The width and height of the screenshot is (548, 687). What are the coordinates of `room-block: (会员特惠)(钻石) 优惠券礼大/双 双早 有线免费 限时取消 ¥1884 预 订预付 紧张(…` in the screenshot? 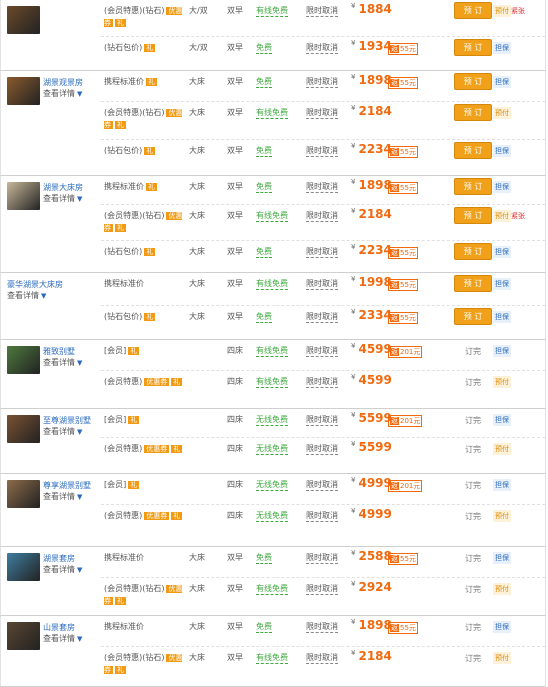 It's located at (273, 35).